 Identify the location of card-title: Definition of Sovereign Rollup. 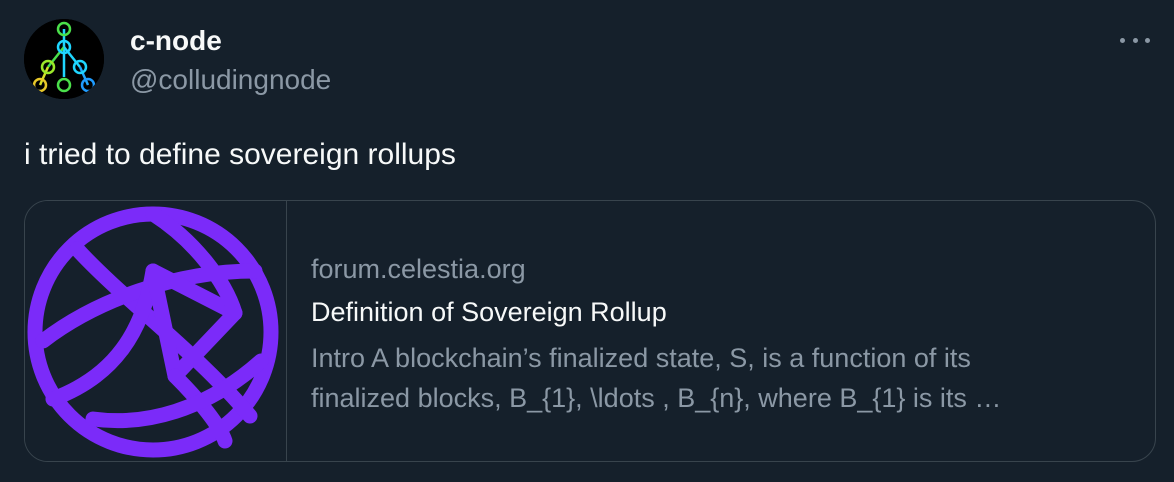
(489, 312).